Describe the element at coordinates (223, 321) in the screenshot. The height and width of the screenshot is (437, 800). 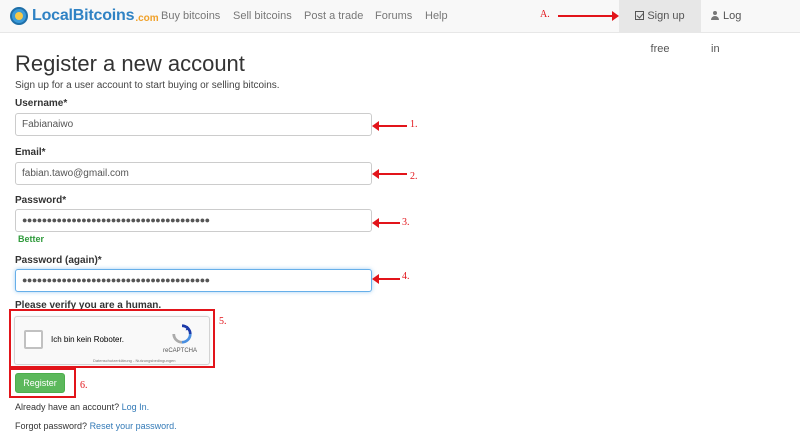
I see `annotation-5: 5.` at that location.